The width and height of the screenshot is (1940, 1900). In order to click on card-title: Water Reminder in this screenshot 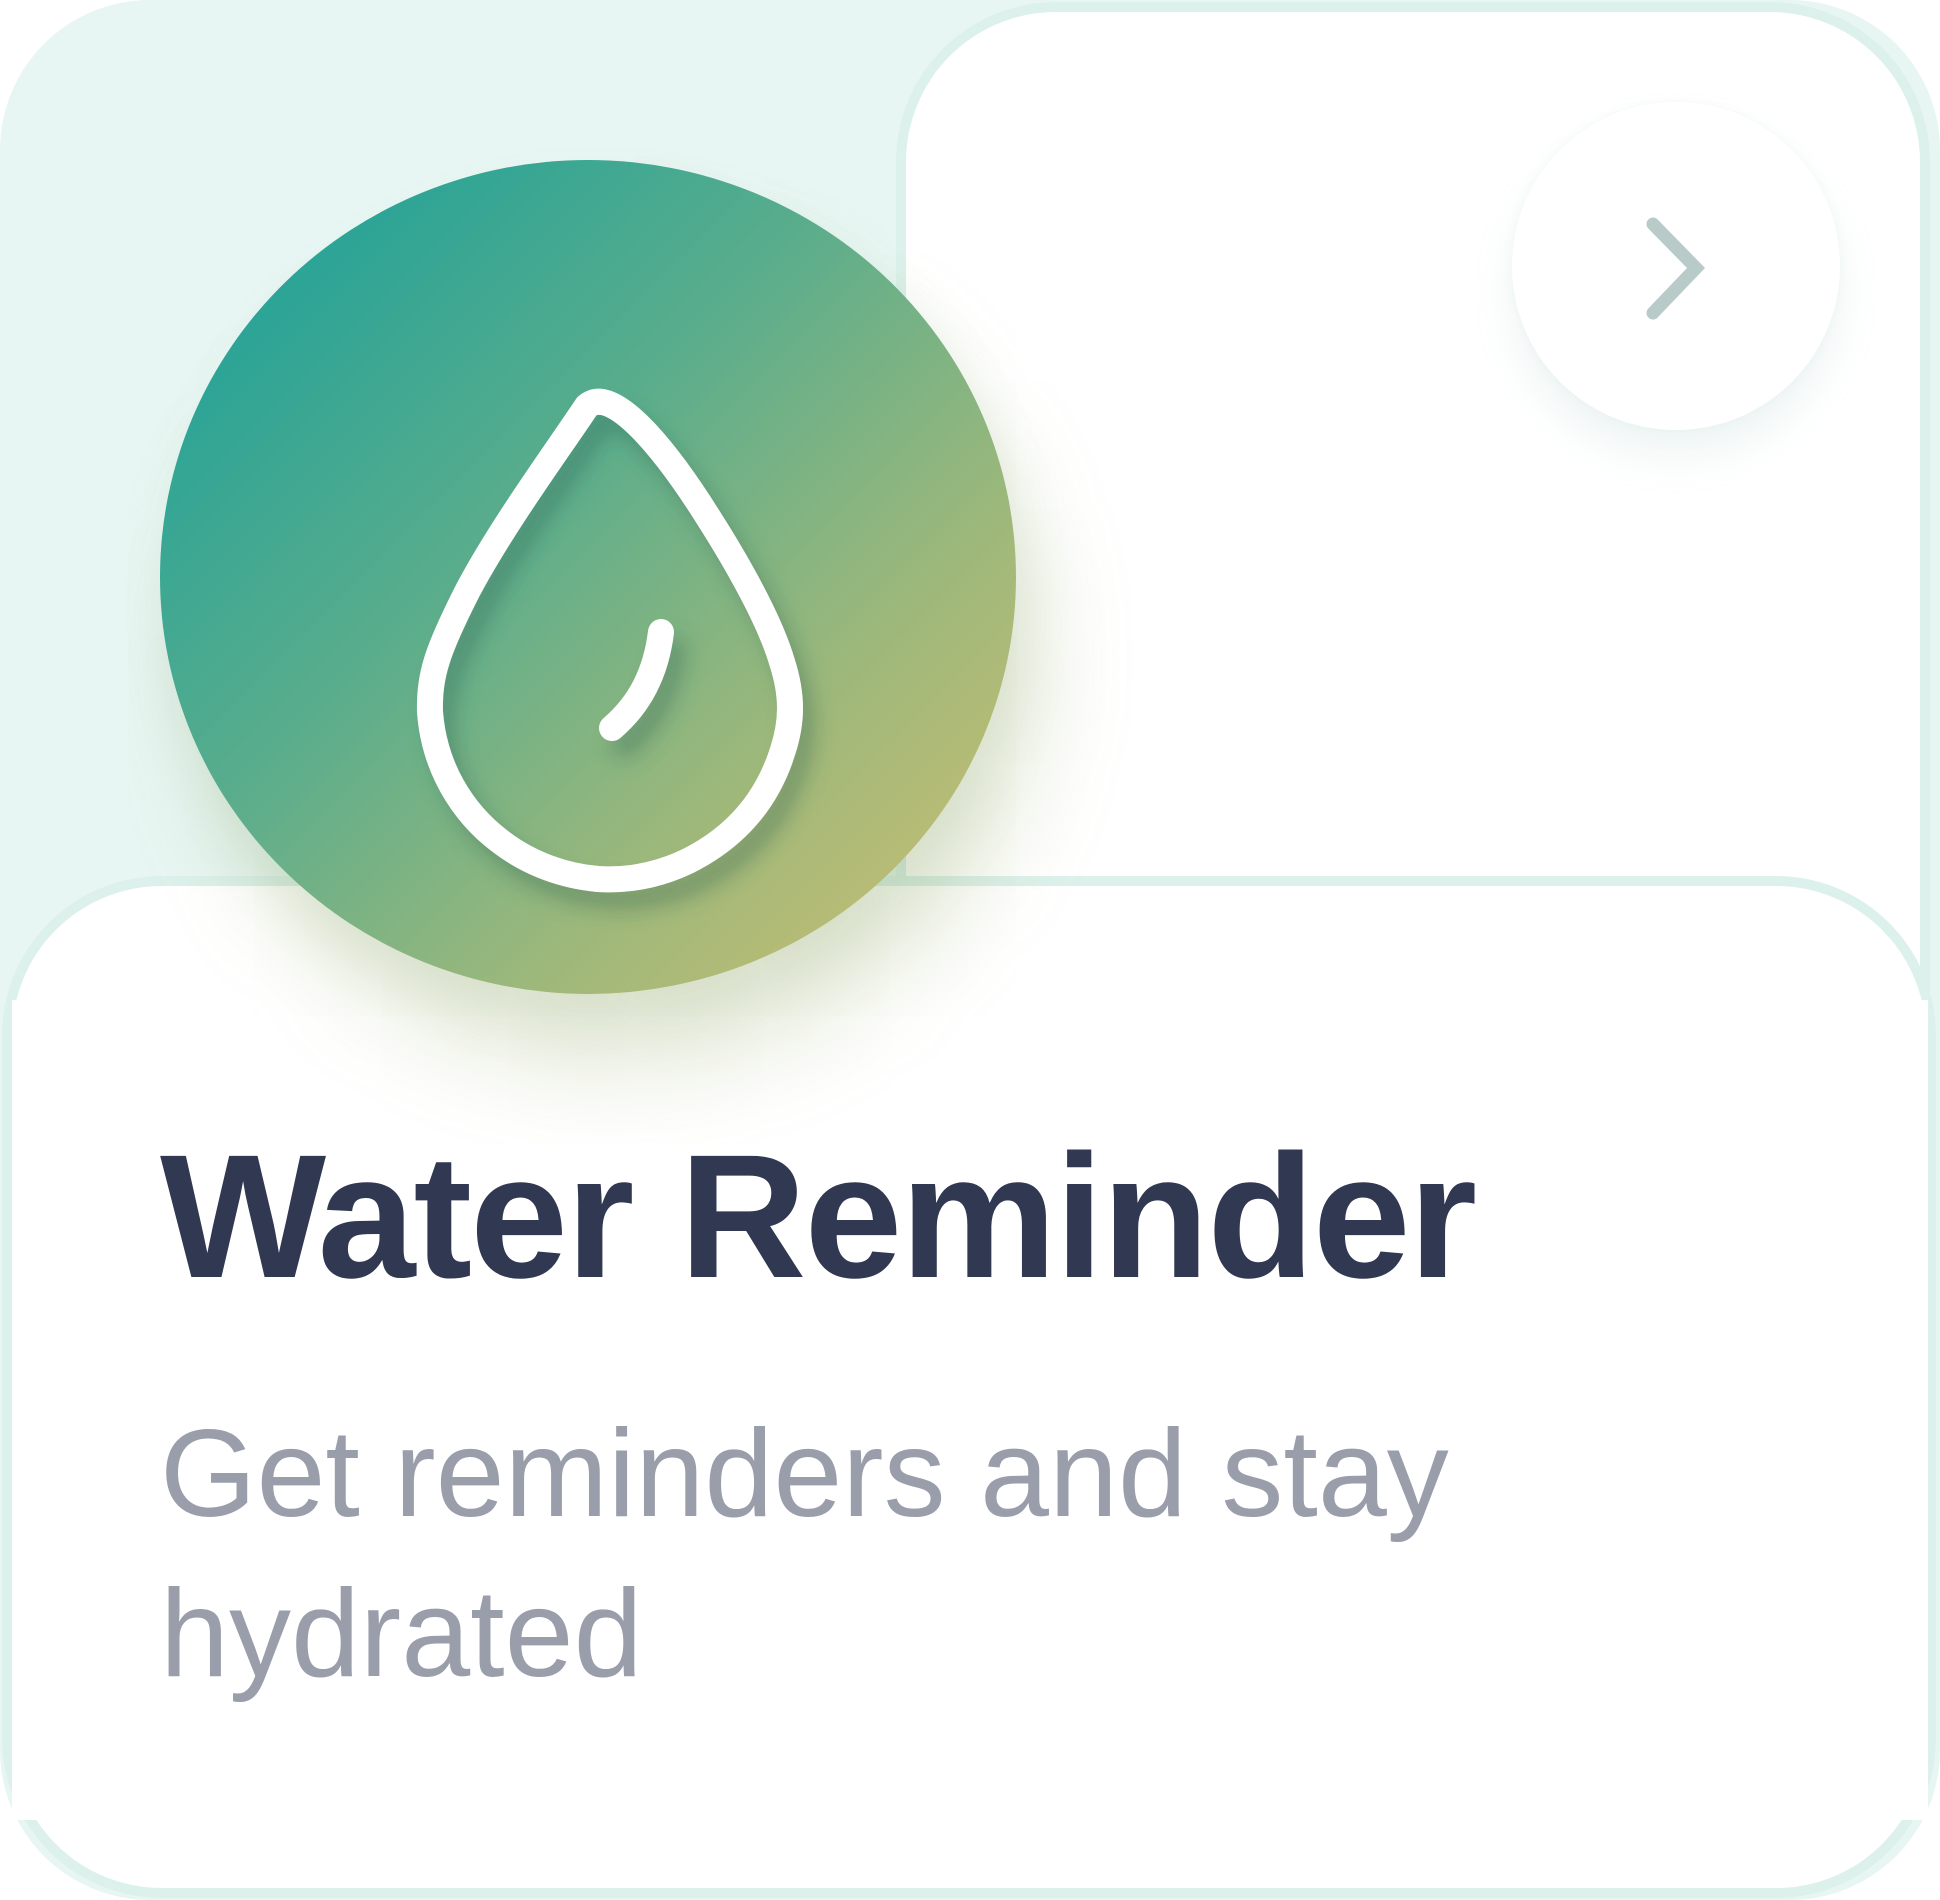, I will do `click(818, 1217)`.